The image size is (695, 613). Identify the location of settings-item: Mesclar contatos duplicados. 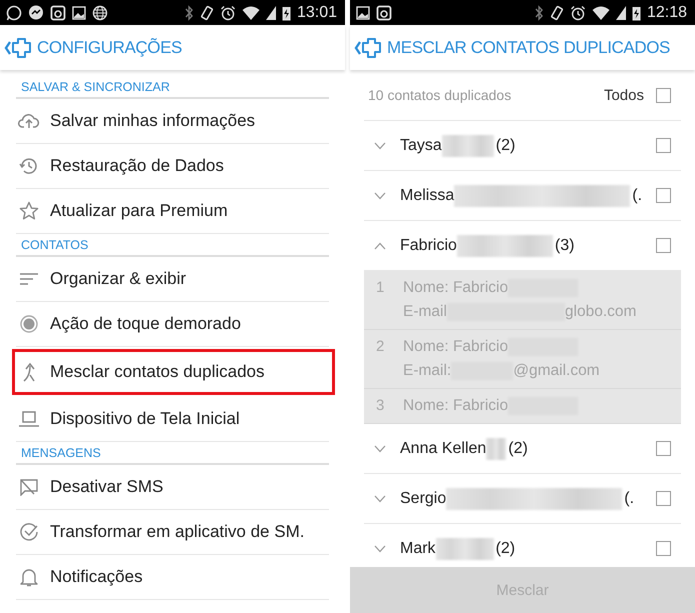
(173, 372).